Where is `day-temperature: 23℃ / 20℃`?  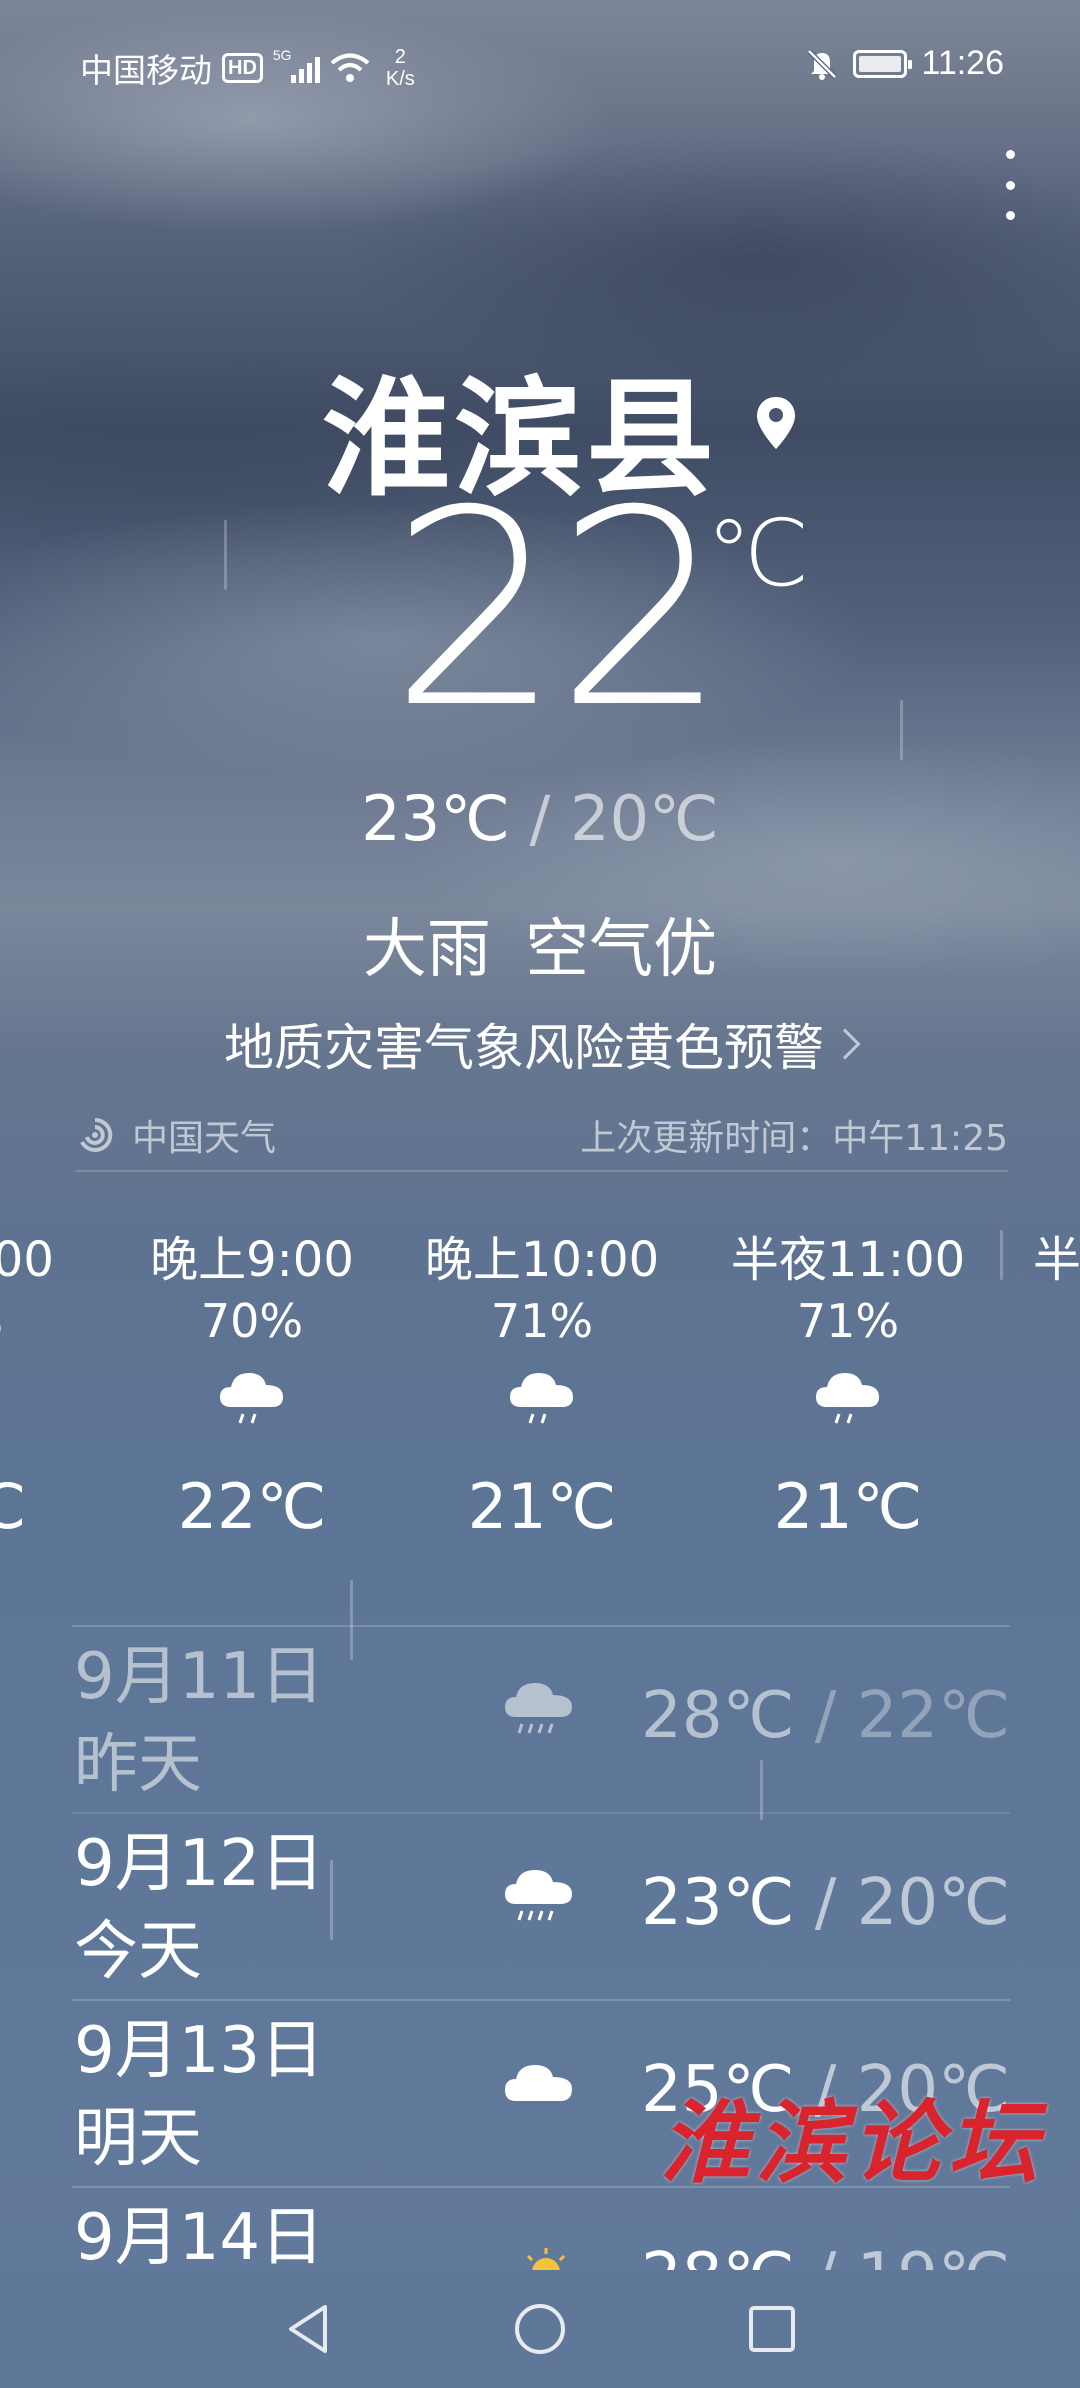
day-temperature: 23℃ / 20℃ is located at coordinates (825, 1903).